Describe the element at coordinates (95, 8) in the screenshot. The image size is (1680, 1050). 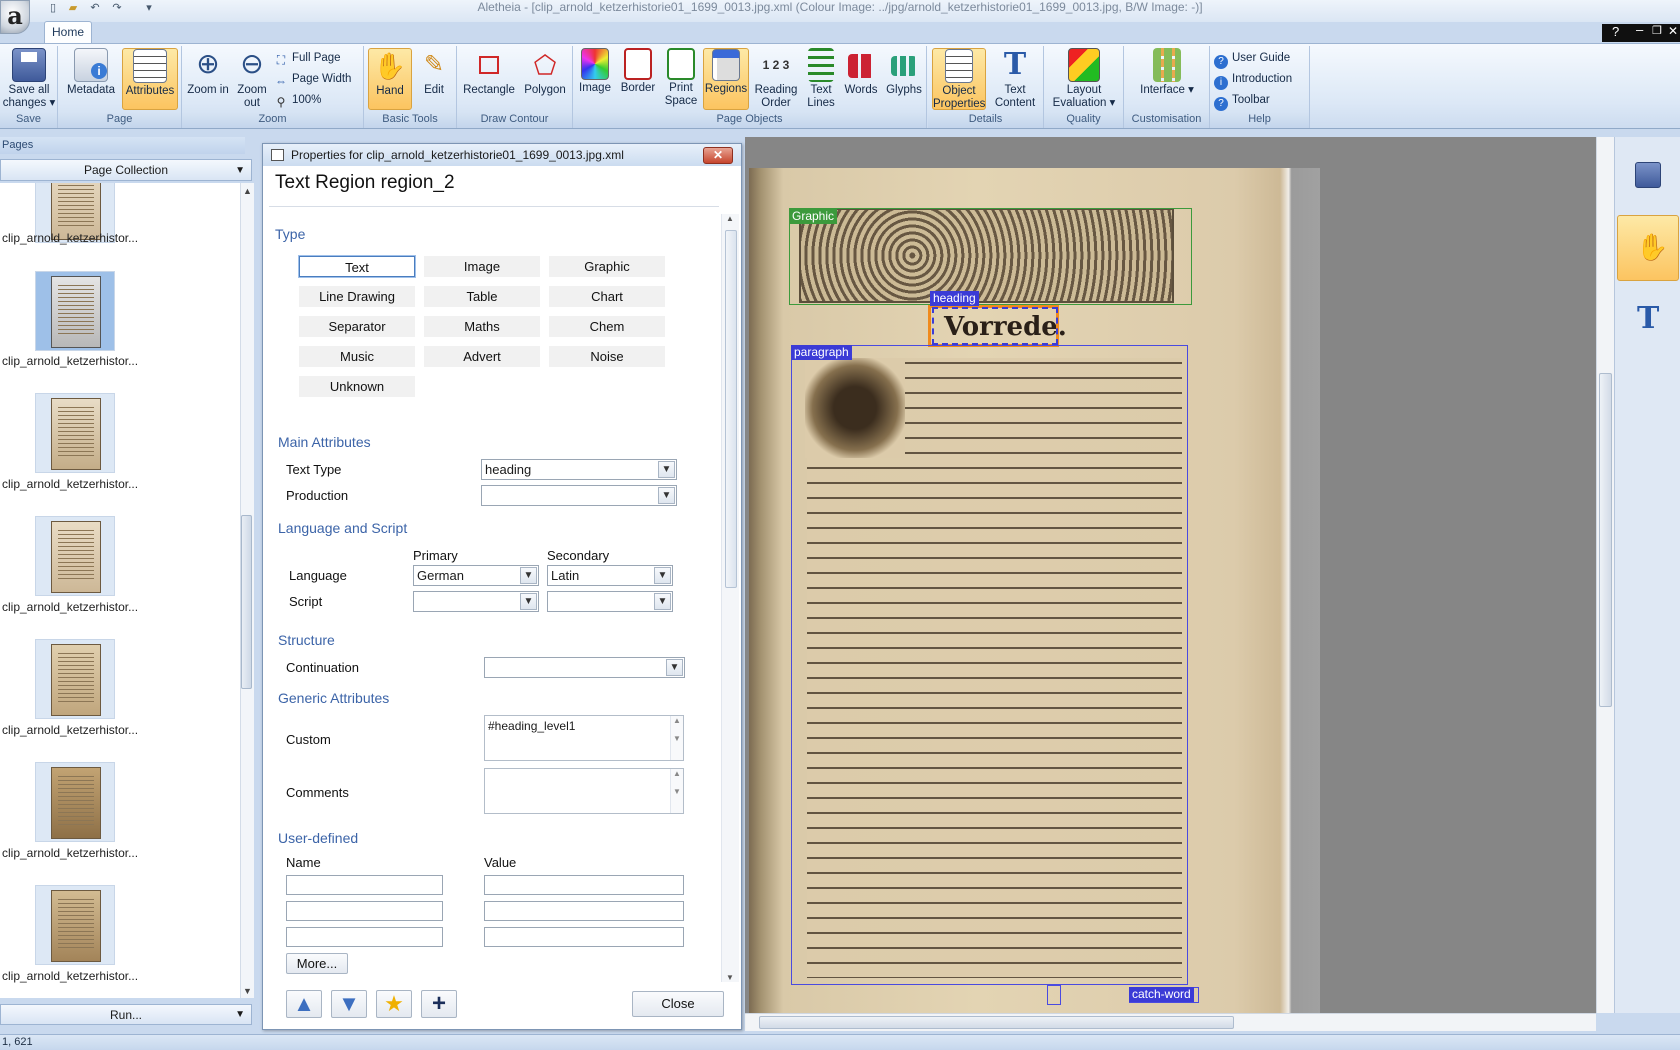
I see `undo-icon: ↶` at that location.